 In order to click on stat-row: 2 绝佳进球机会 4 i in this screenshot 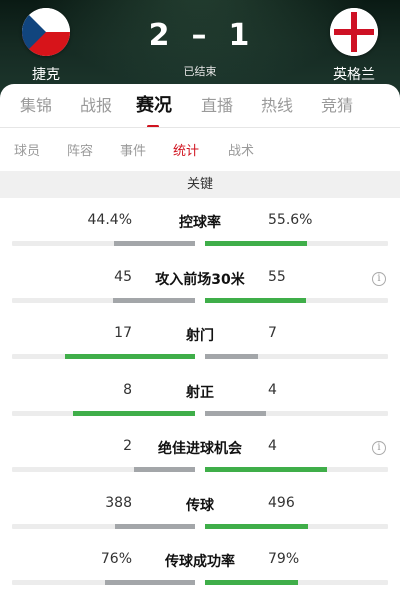, I will do `click(200, 458)`.